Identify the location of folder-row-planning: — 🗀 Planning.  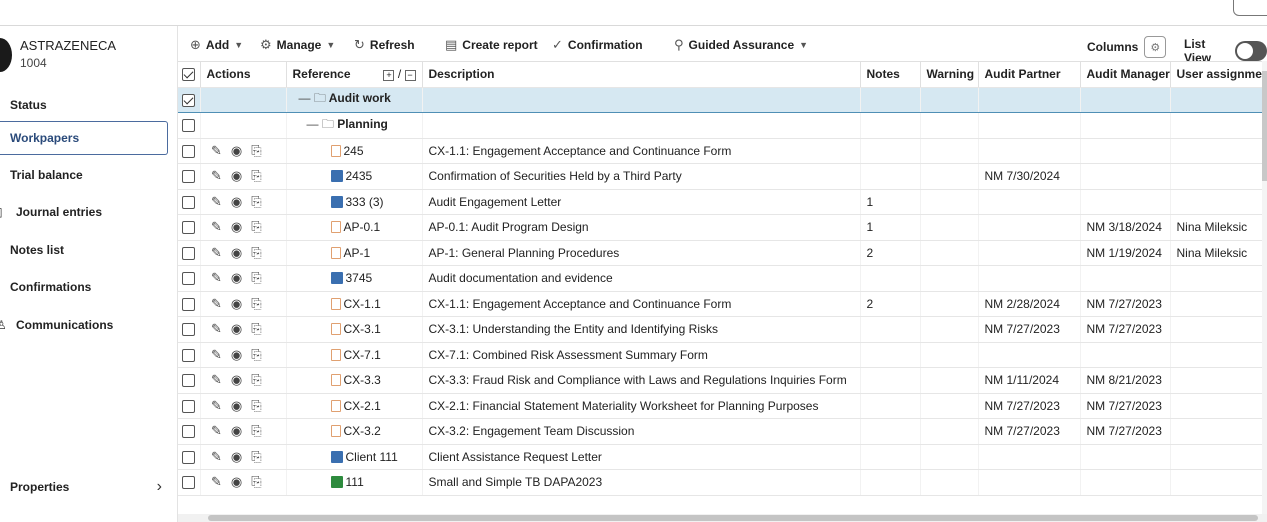
(720, 125).